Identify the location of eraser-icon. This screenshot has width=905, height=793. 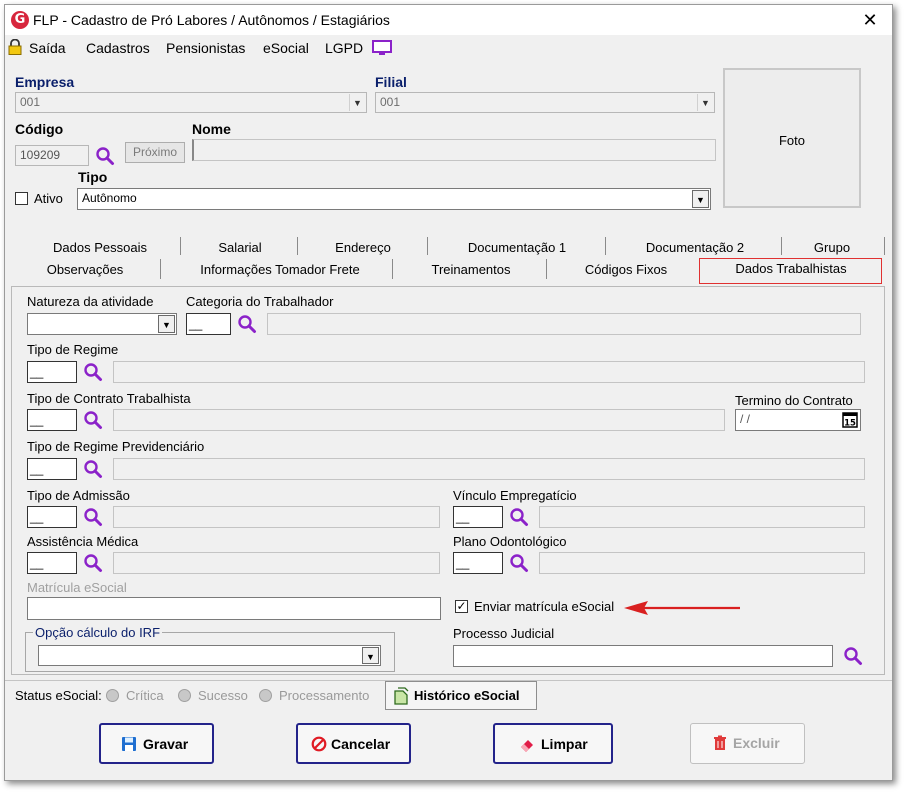
(527, 746).